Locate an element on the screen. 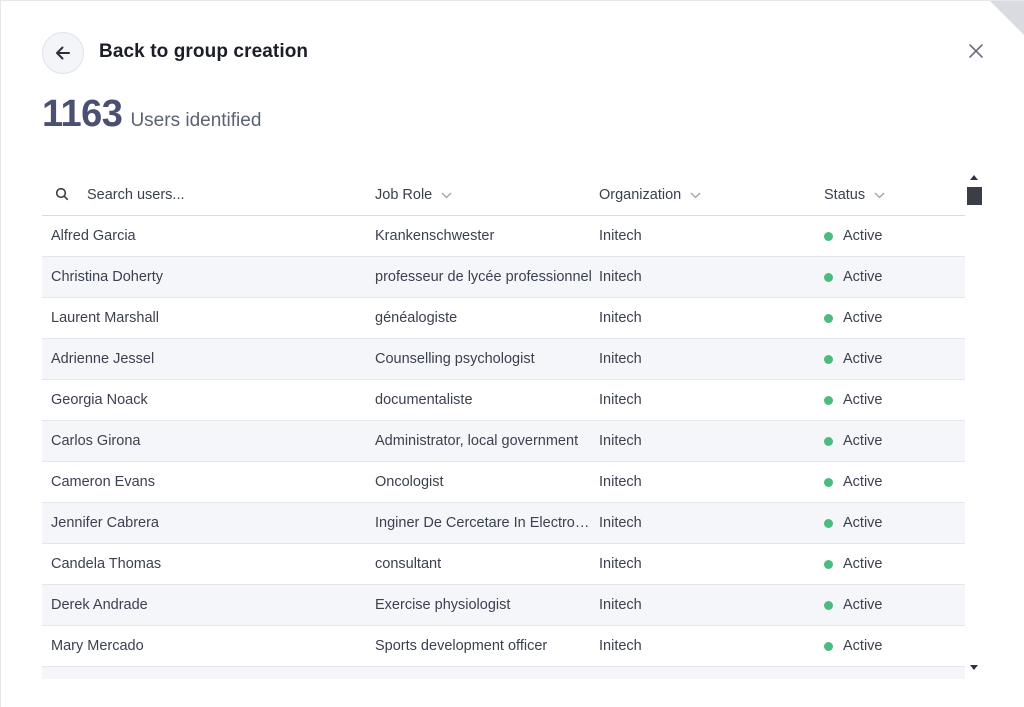  user-name: Cameron Evans is located at coordinates (103, 482).